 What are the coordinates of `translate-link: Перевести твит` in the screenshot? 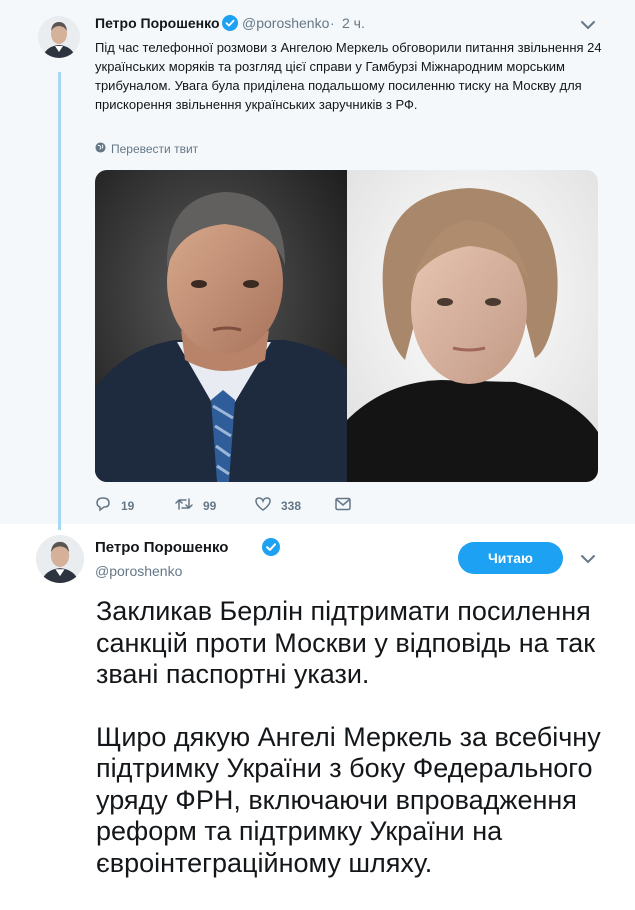 It's located at (146, 149).